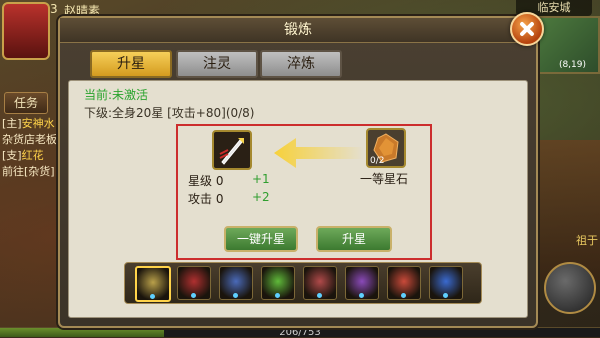 The width and height of the screenshot is (600, 338). What do you see at coordinates (206, 199) in the screenshot?
I see `attack-label: 攻击 0` at bounding box center [206, 199].